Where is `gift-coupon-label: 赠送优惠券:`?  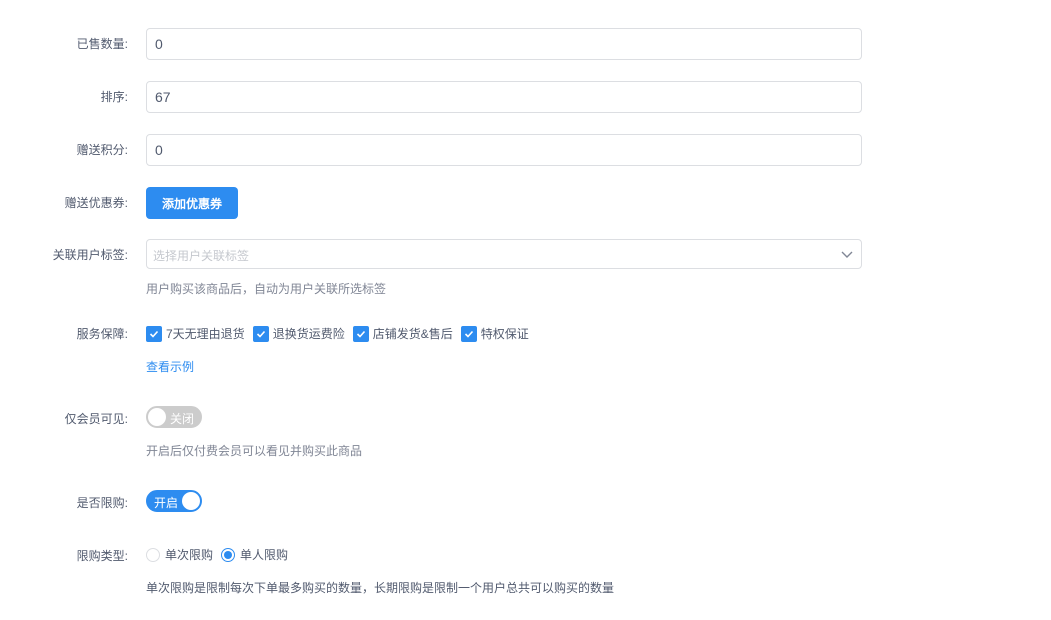 gift-coupon-label: 赠送优惠券: is located at coordinates (96, 203).